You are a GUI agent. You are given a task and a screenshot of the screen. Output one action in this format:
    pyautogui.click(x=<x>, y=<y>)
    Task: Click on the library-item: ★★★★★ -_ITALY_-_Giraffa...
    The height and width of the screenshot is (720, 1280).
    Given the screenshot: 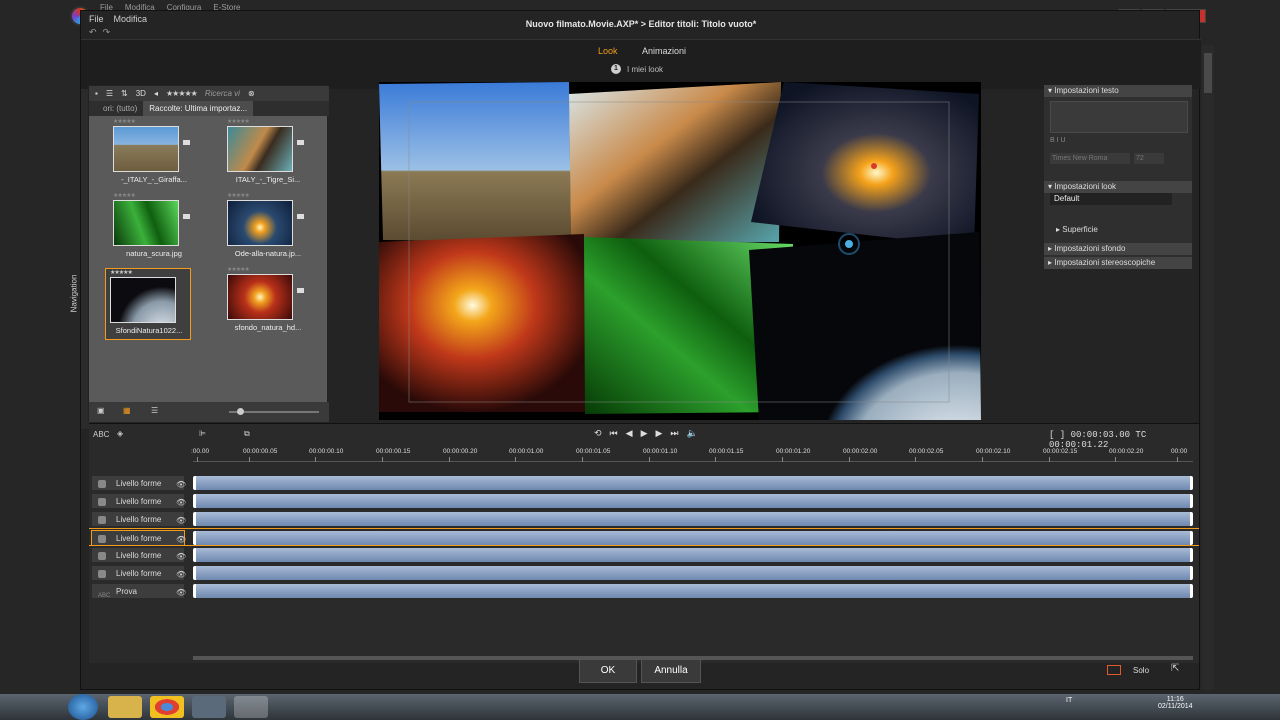 What is the action you would take?
    pyautogui.click(x=154, y=153)
    